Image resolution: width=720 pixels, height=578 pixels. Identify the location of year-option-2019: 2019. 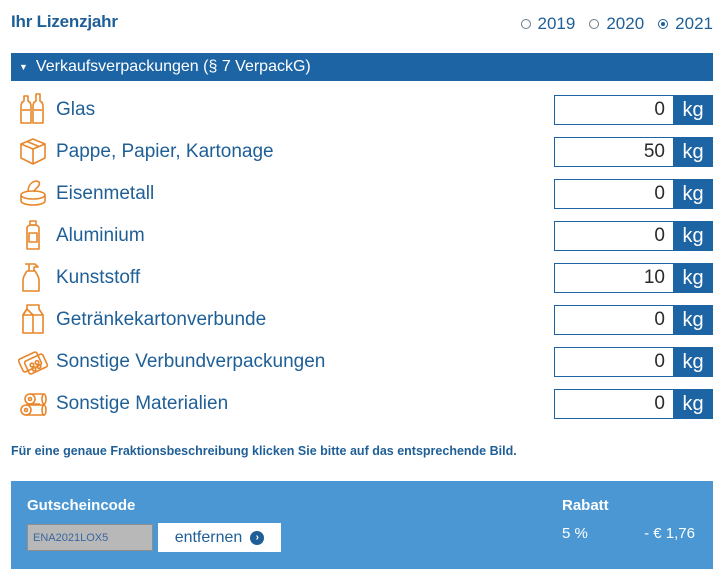
(548, 24).